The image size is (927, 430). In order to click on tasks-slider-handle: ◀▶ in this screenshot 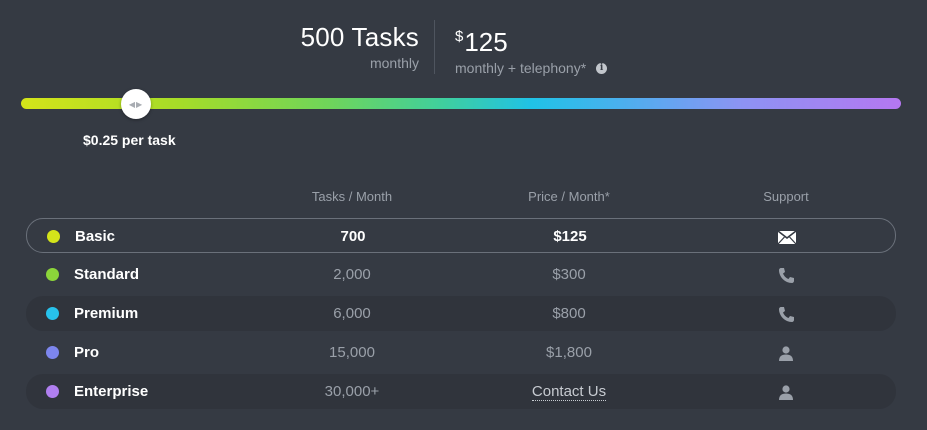, I will do `click(136, 104)`.